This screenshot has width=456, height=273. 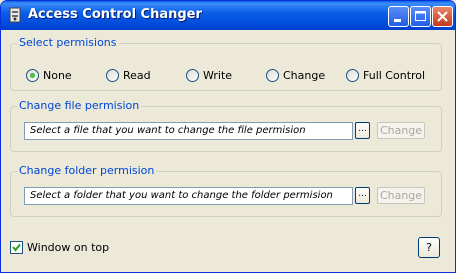 What do you see at coordinates (304, 75) in the screenshot?
I see `radio-label: Change` at bounding box center [304, 75].